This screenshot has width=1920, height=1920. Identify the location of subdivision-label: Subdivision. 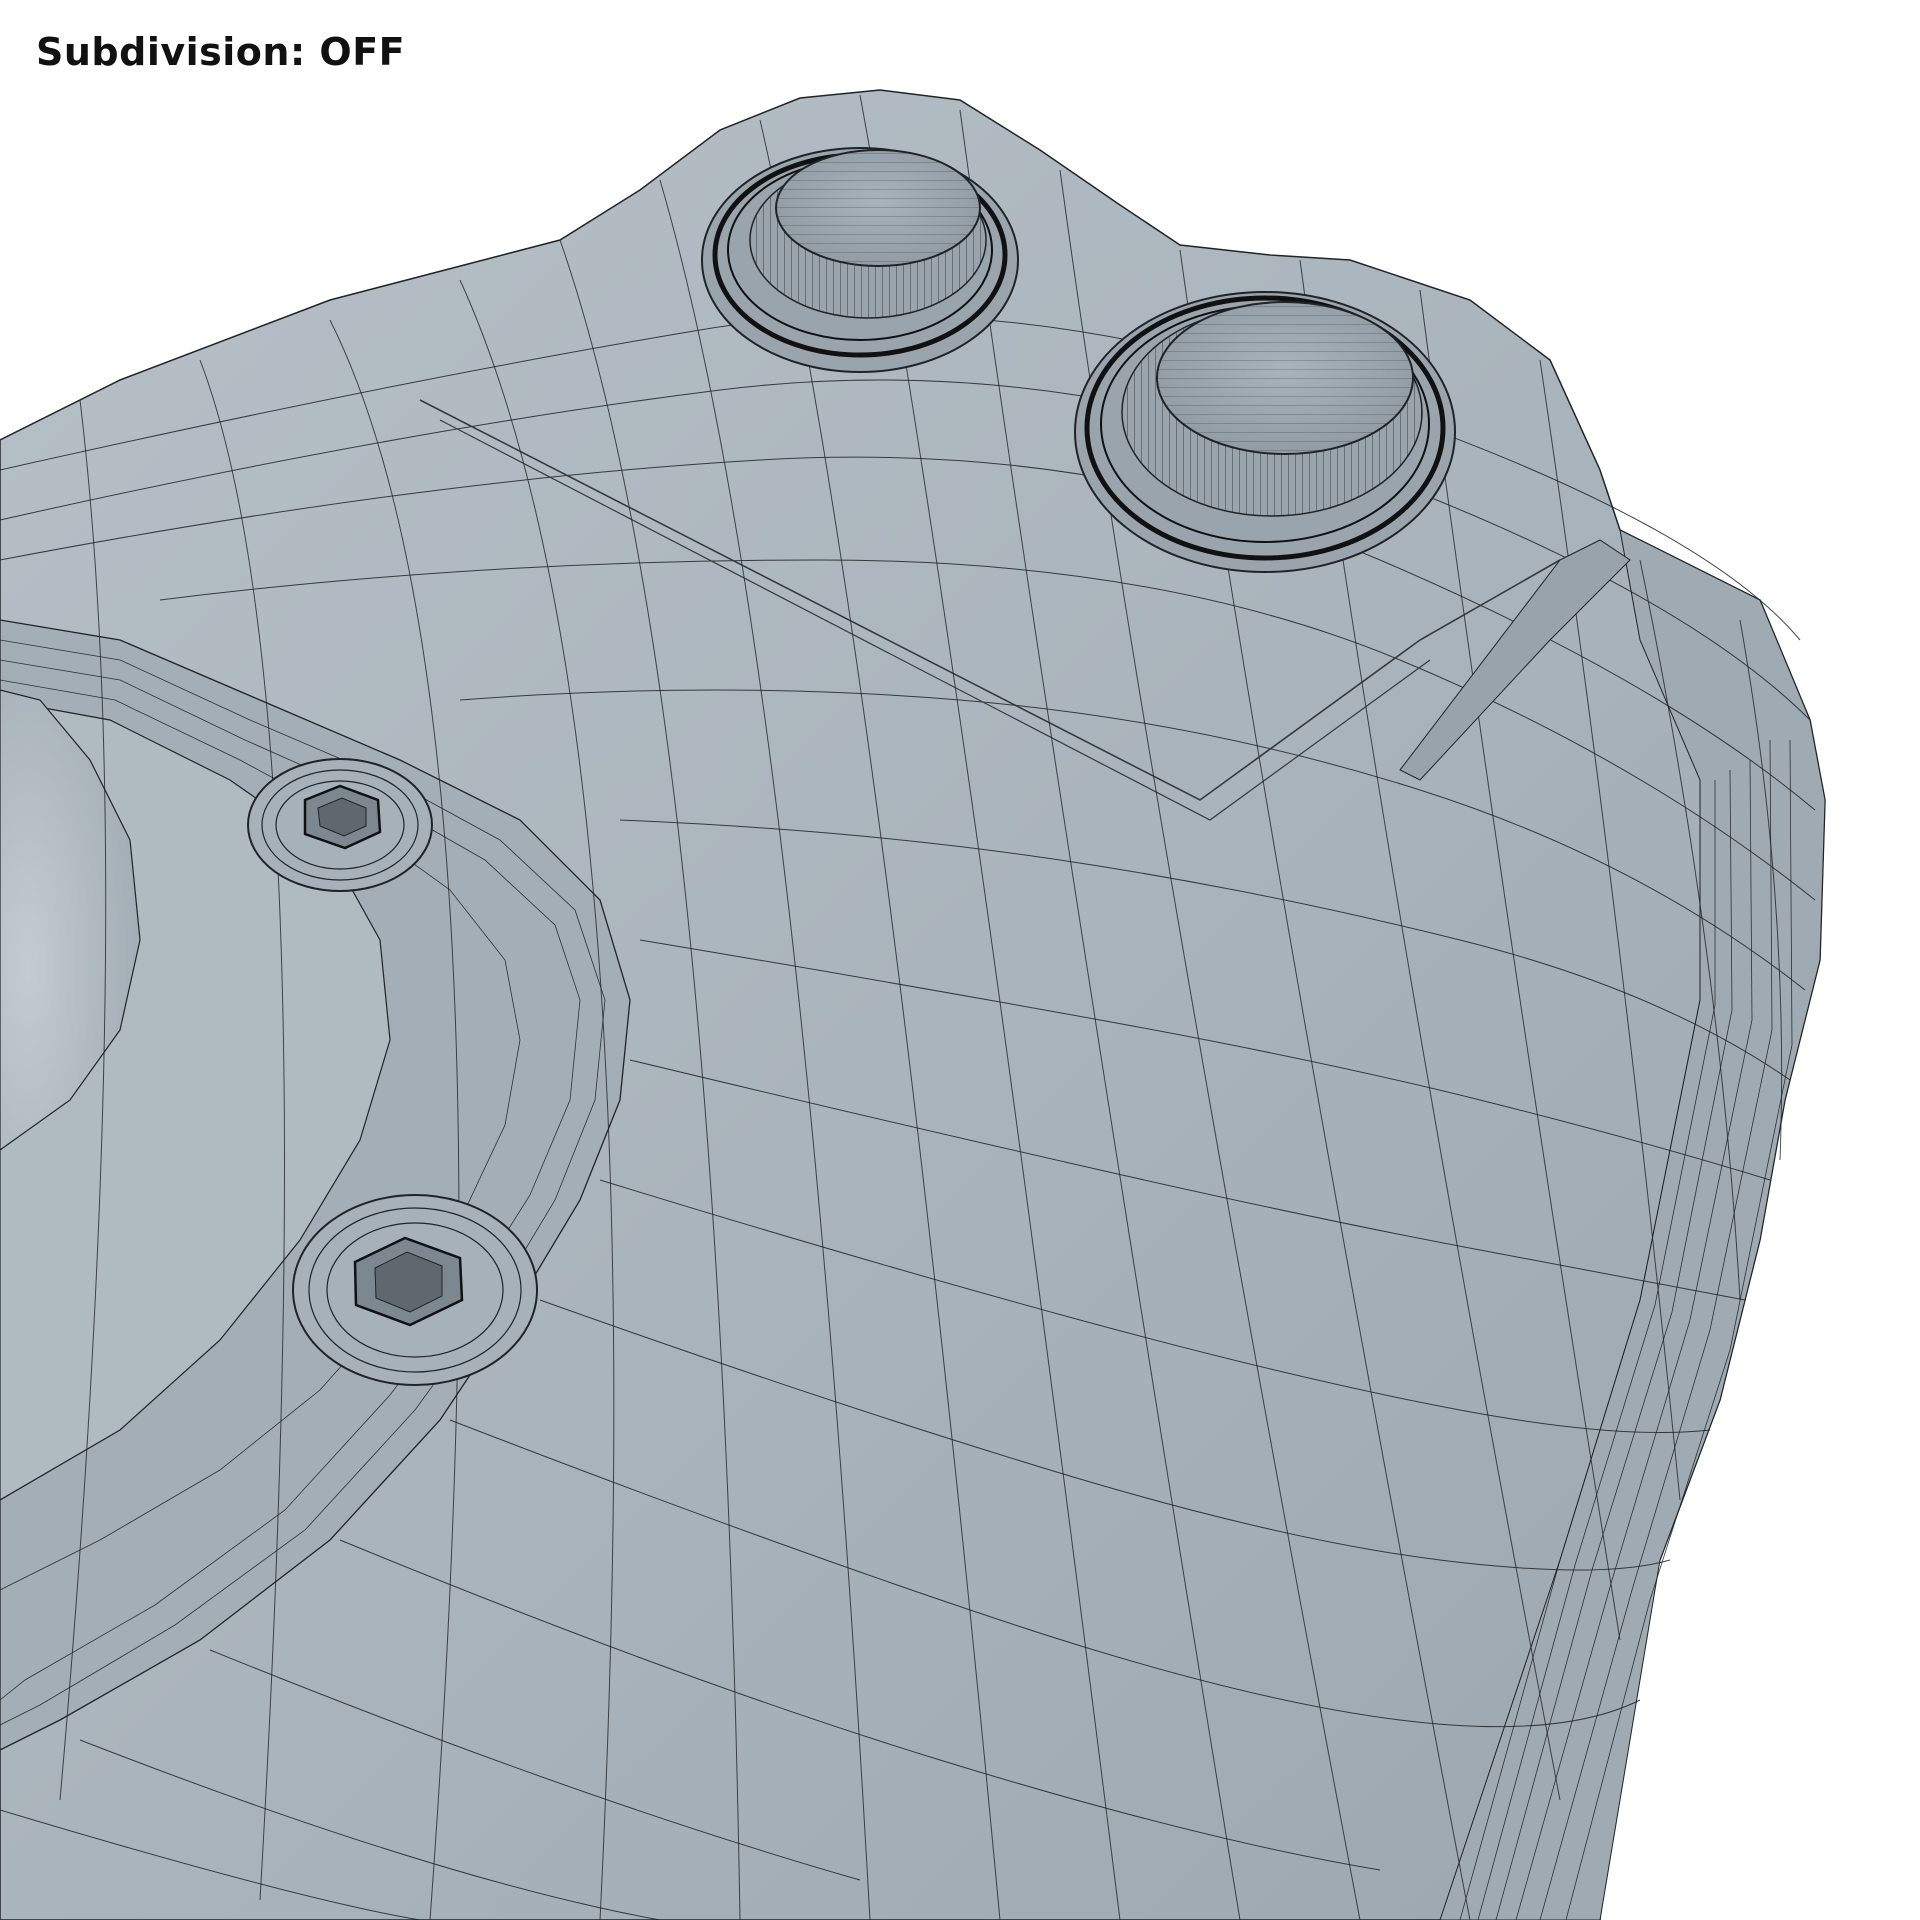
(163, 52).